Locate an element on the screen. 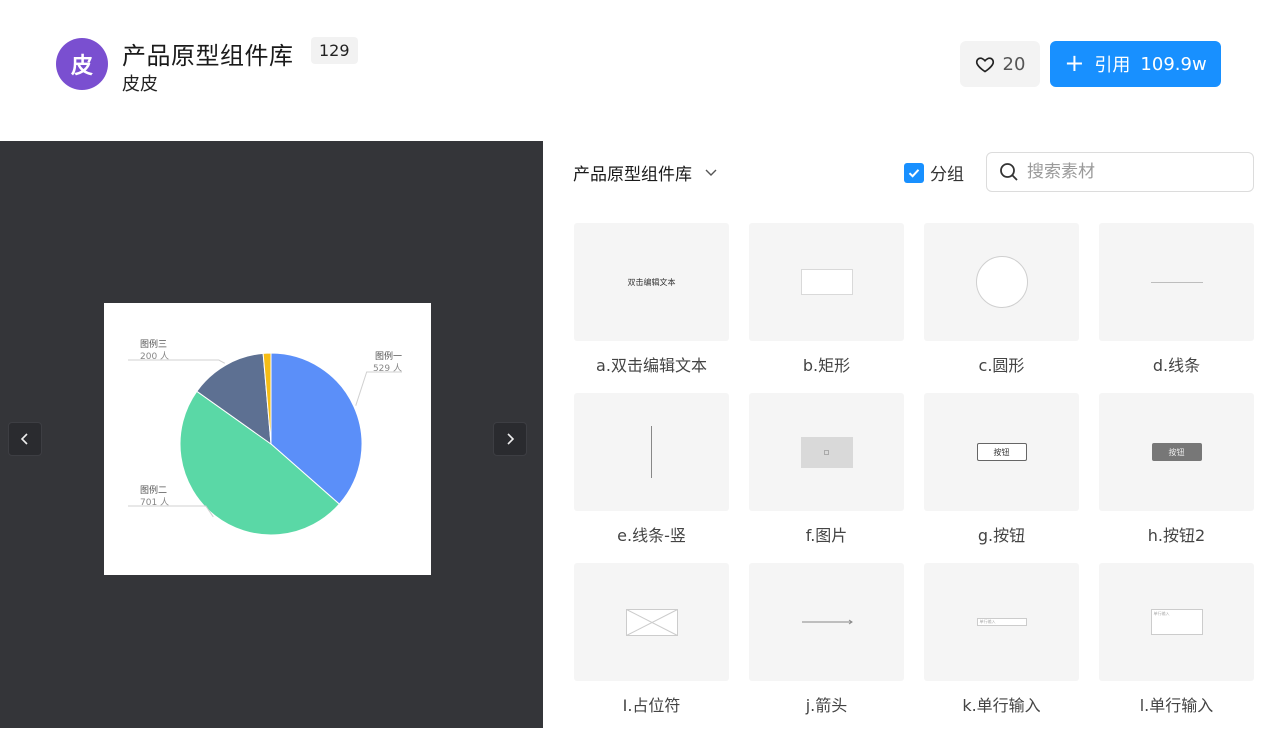  prev-preview-button is located at coordinates (25, 439).